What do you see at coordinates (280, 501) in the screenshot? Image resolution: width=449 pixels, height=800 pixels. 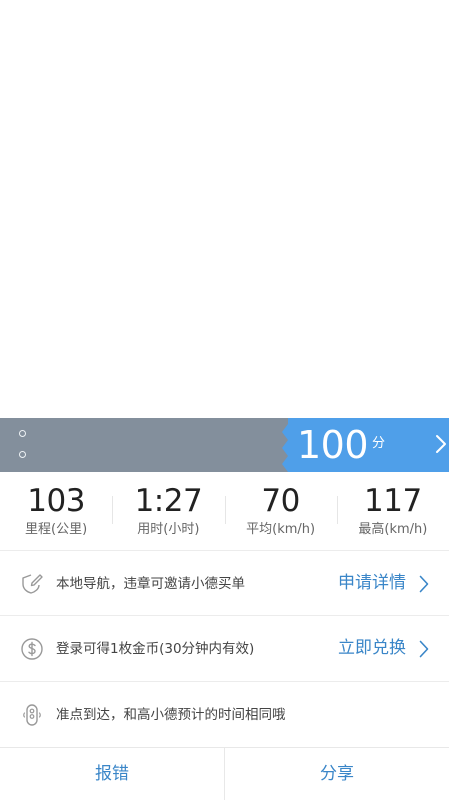 I see `stat-value: 70` at bounding box center [280, 501].